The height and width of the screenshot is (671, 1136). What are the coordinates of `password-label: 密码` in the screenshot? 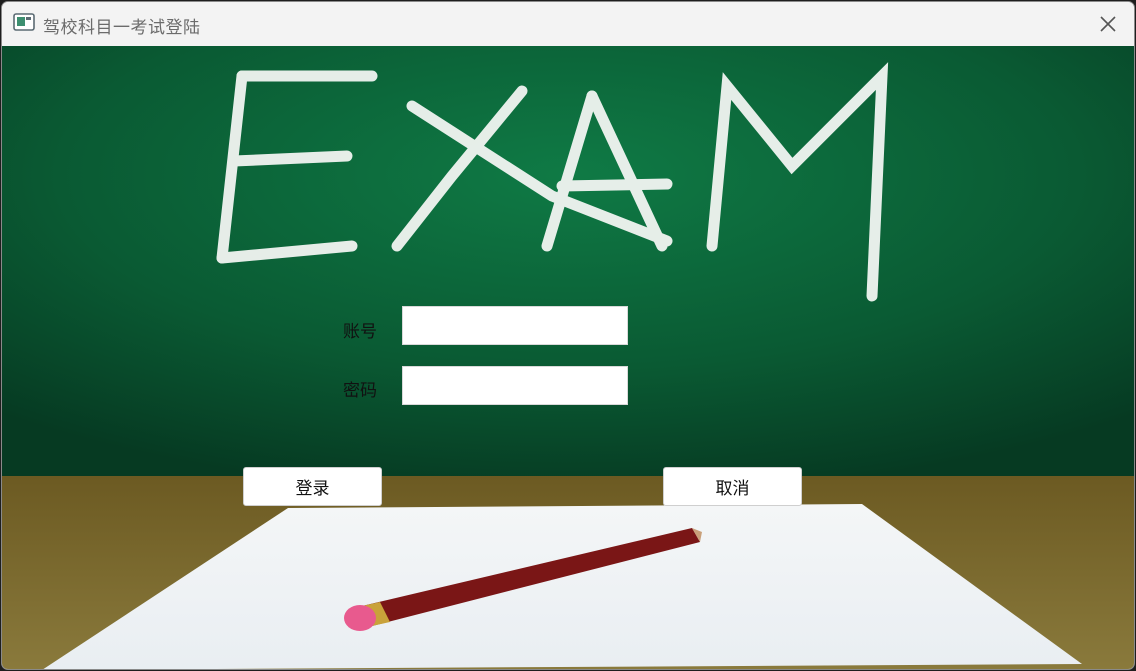 It's located at (360, 391).